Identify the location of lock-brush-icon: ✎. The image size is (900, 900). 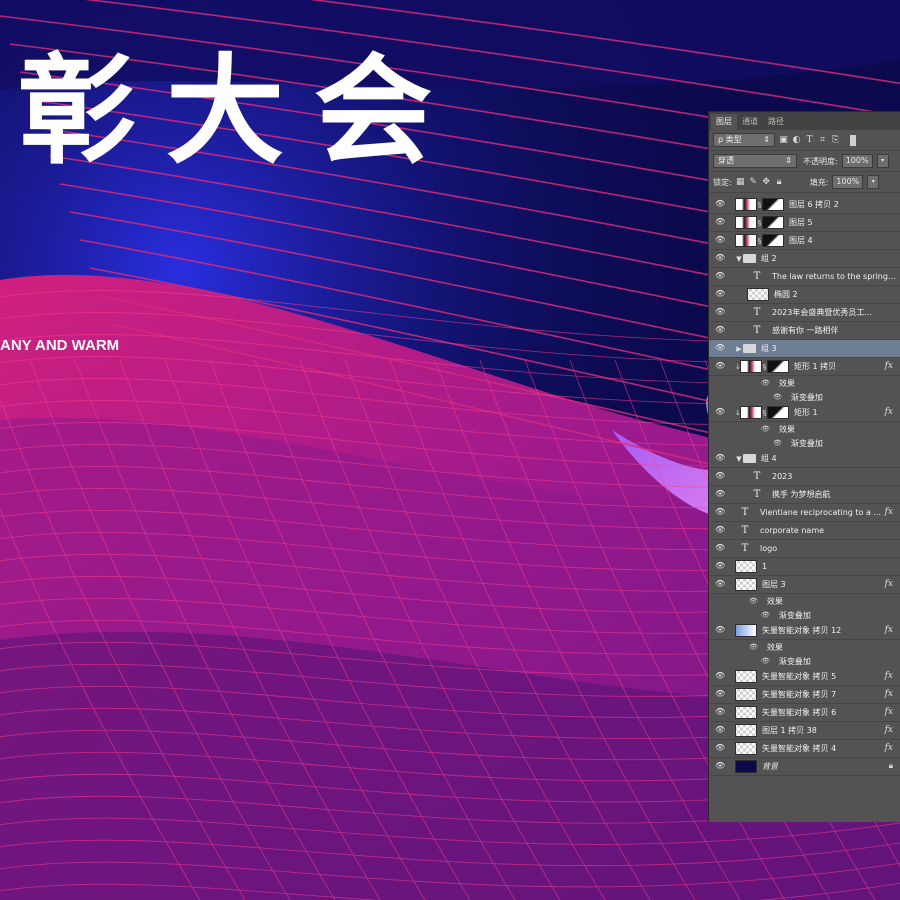
(753, 182).